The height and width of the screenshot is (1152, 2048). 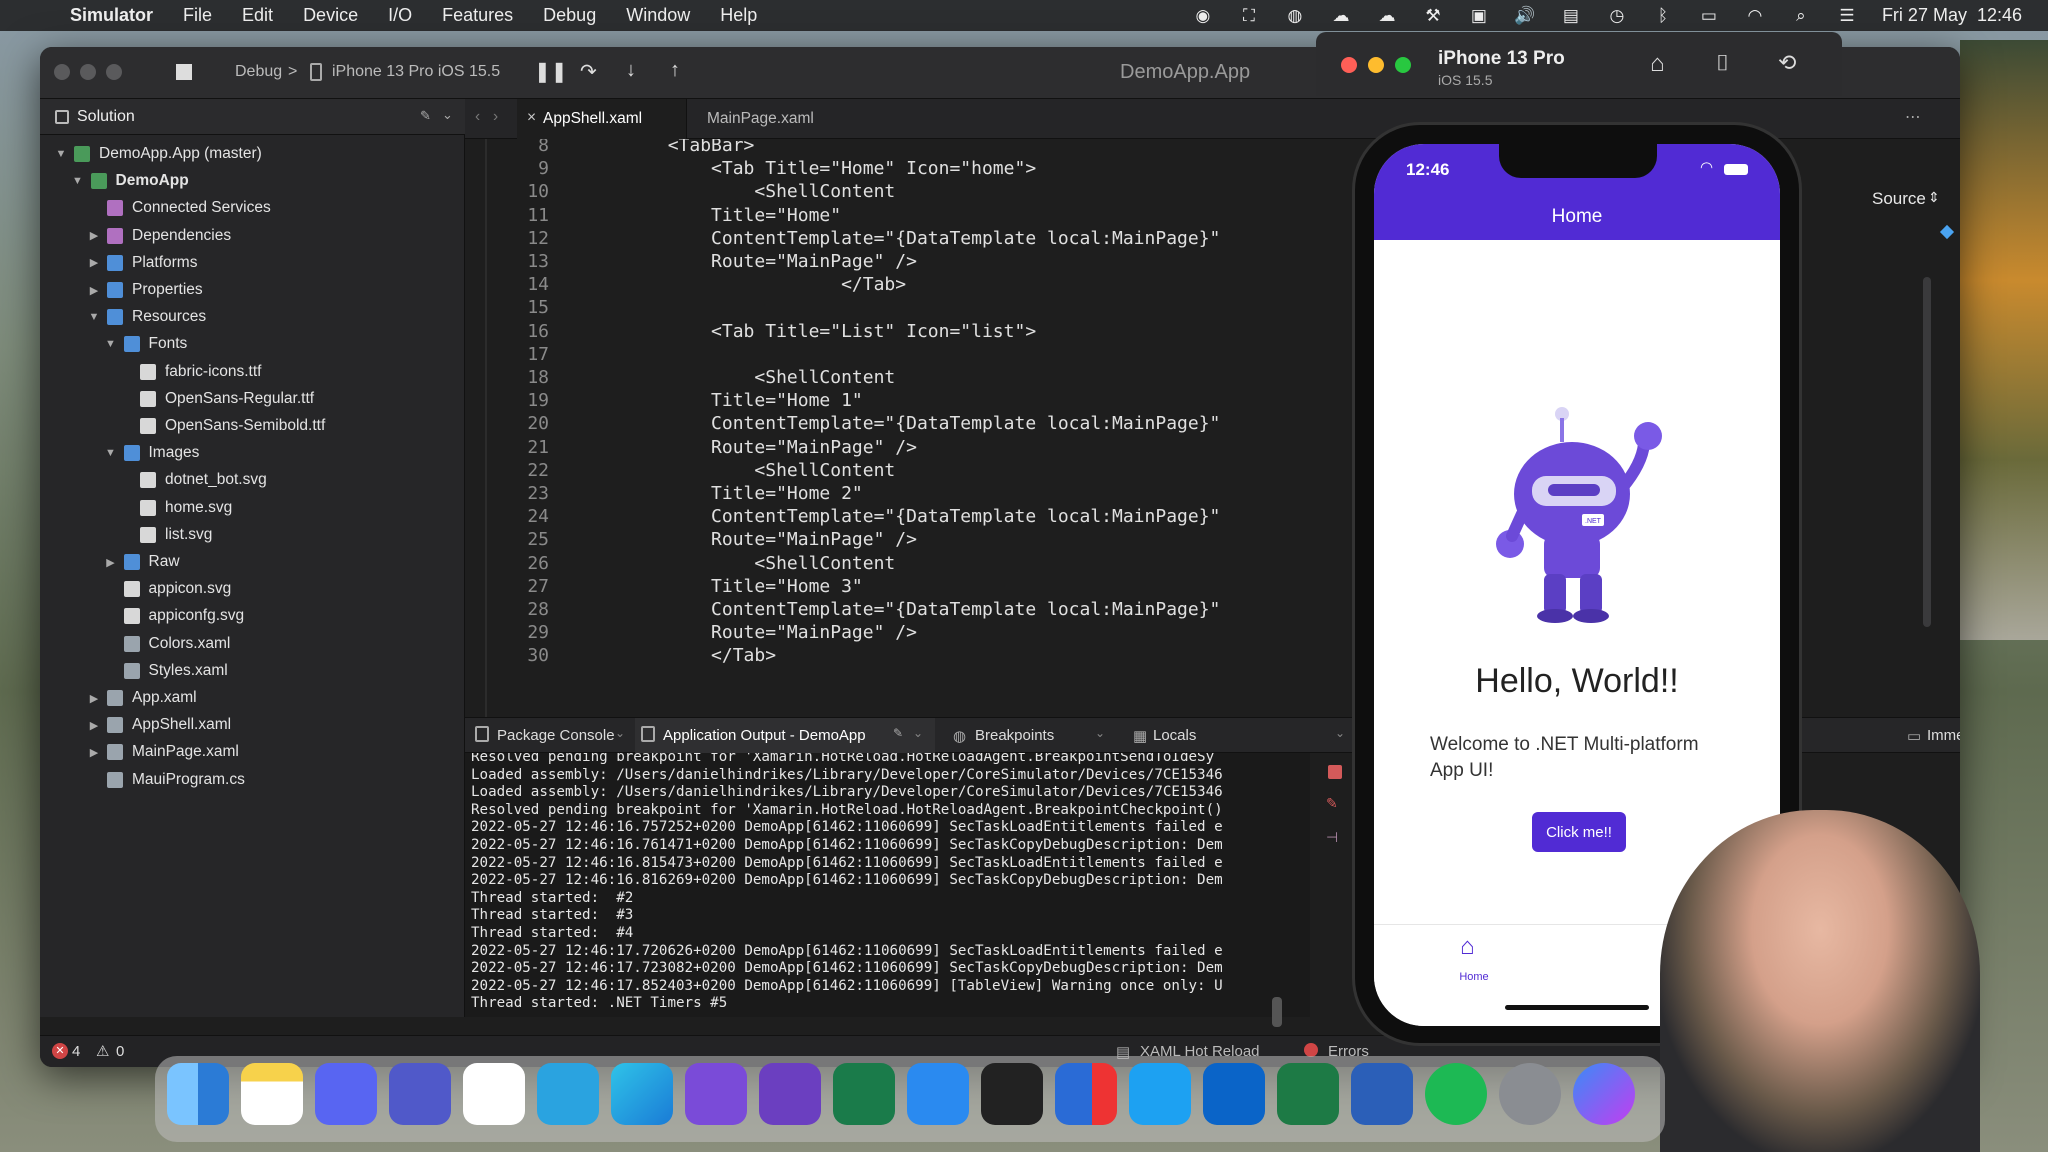 I want to click on telegram-icon, so click(x=568, y=1094).